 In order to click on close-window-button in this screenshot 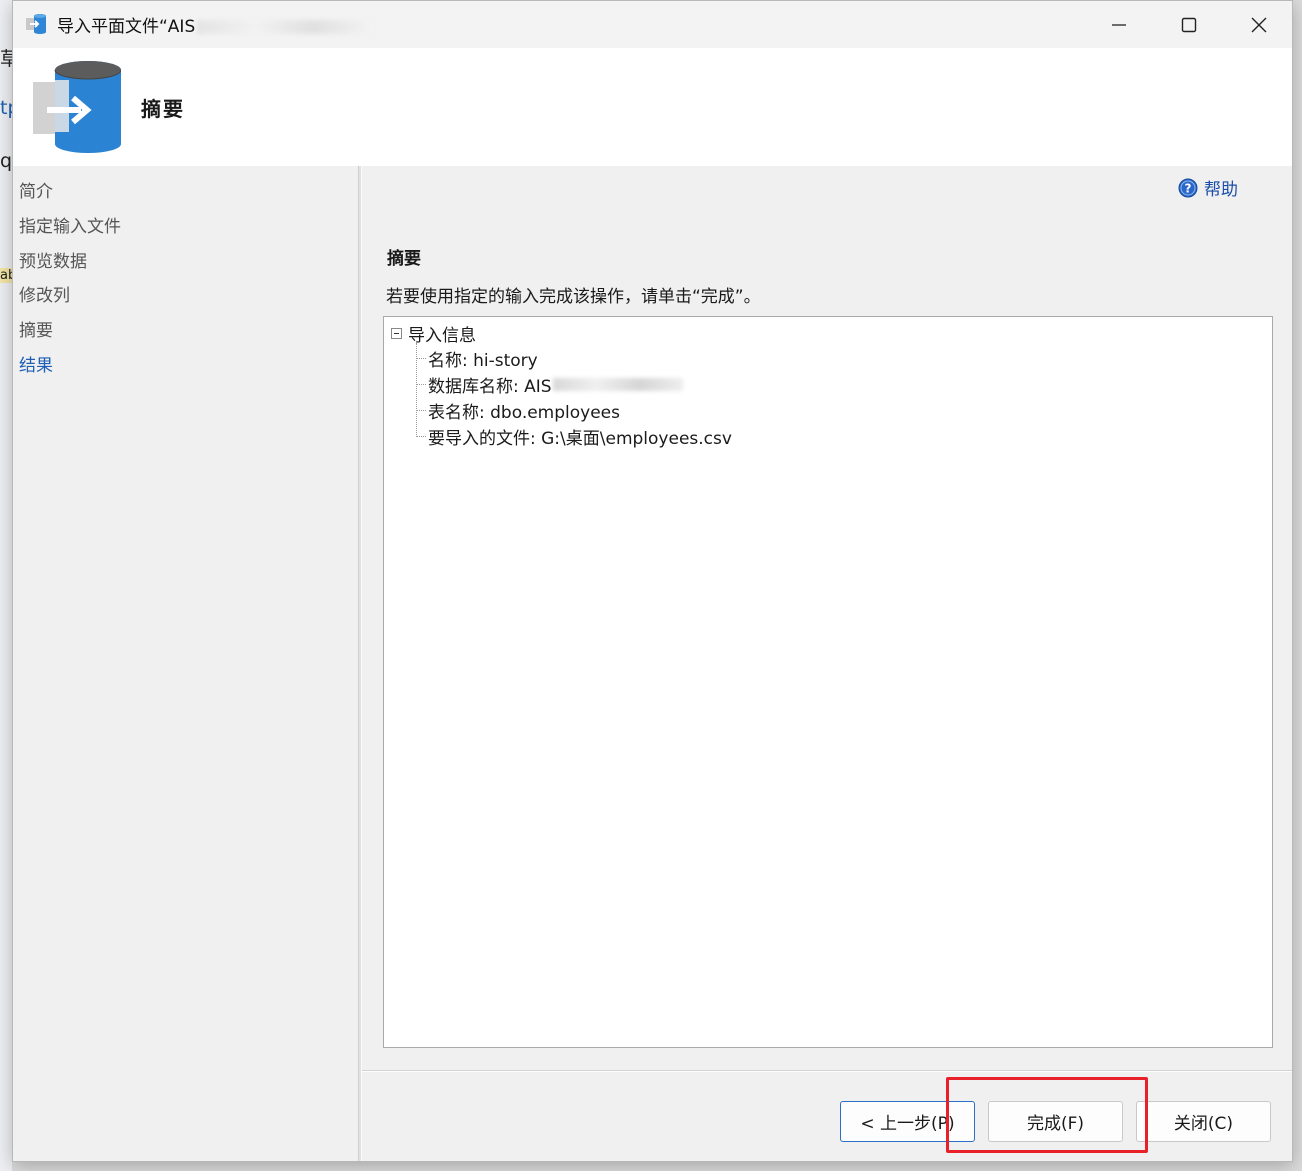, I will do `click(1259, 24)`.